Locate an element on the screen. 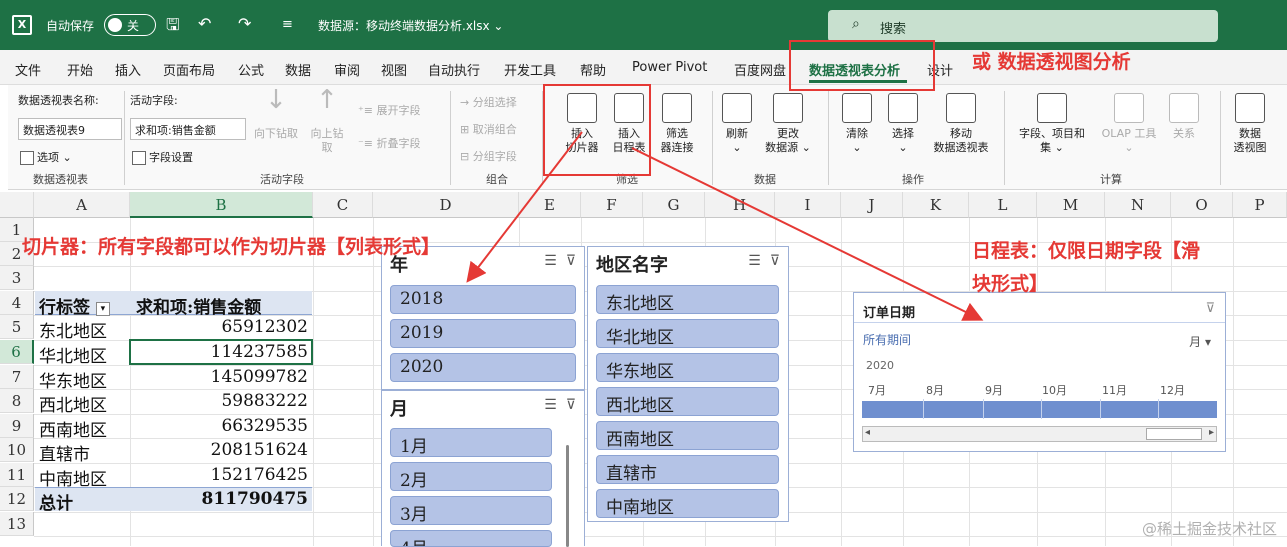 Image resolution: width=1287 pixels, height=547 pixels. arrow-to-timeline is located at coordinates (807, 234).